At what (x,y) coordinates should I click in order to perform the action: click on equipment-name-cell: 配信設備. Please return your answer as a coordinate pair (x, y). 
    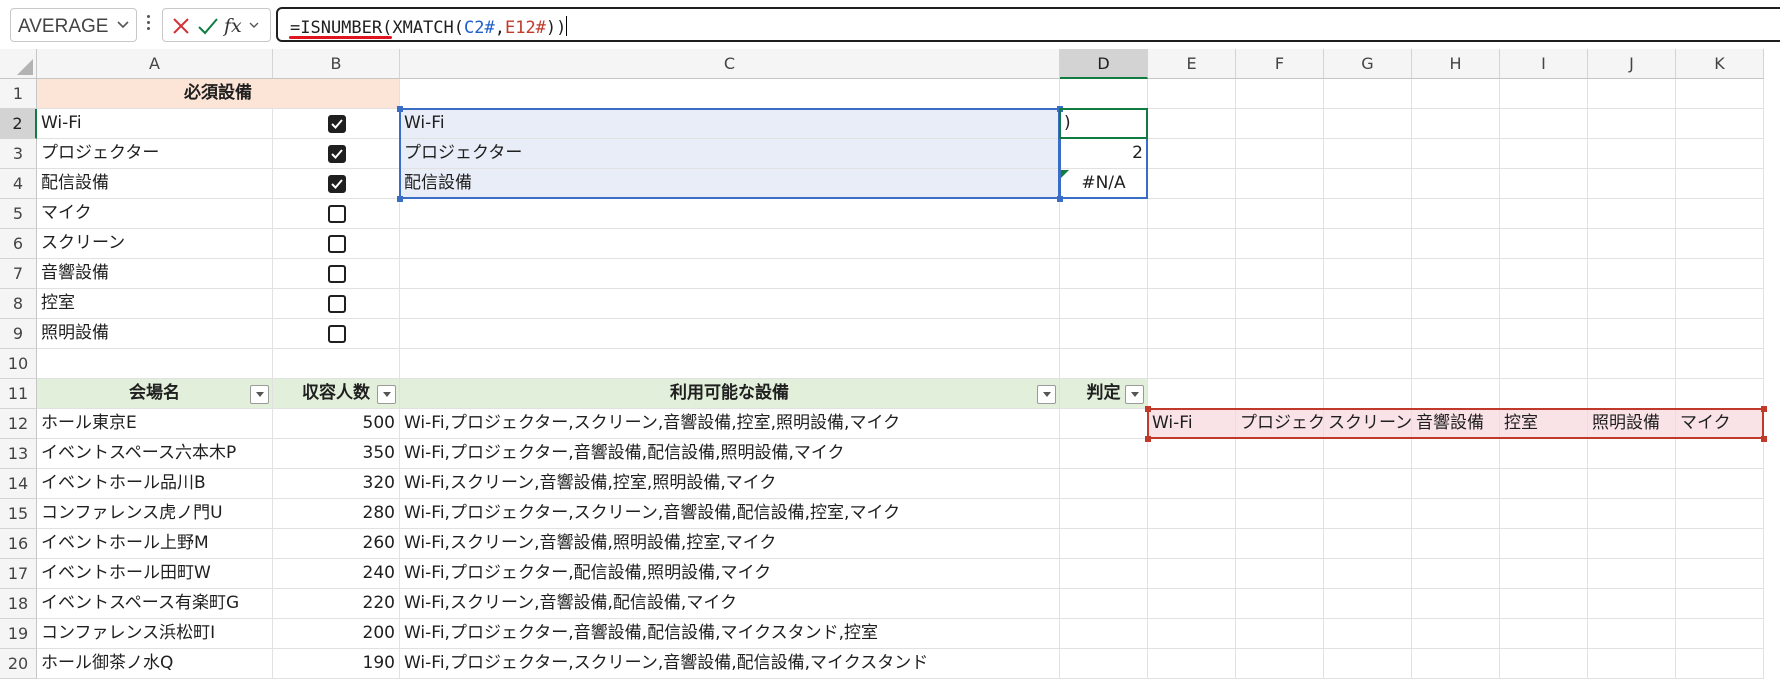
    Looking at the image, I should click on (155, 184).